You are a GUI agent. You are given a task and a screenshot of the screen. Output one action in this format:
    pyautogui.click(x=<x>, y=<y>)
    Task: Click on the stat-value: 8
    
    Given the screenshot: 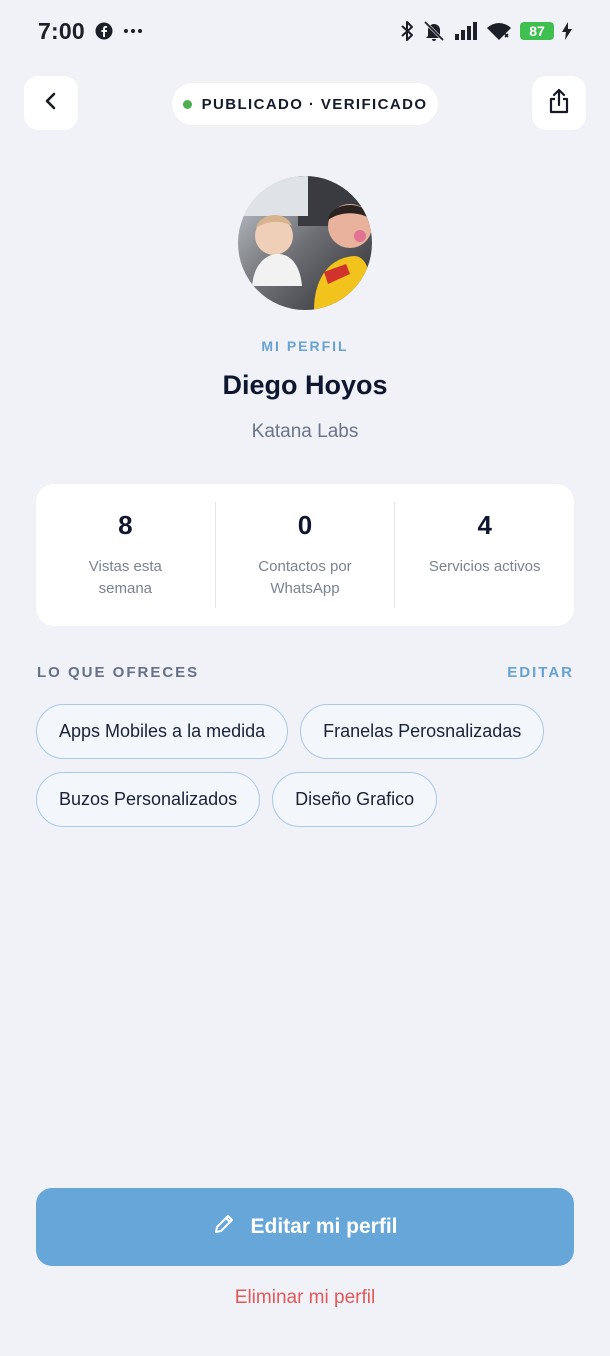 What is the action you would take?
    pyautogui.click(x=125, y=525)
    